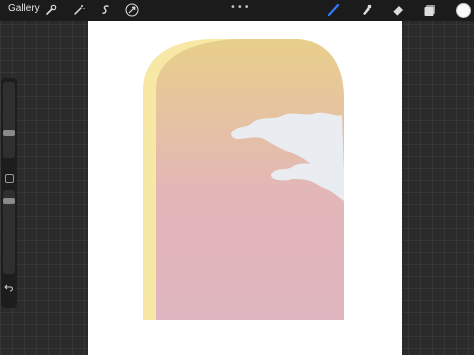 Image resolution: width=474 pixels, height=355 pixels. I want to click on modify-button, so click(9, 178).